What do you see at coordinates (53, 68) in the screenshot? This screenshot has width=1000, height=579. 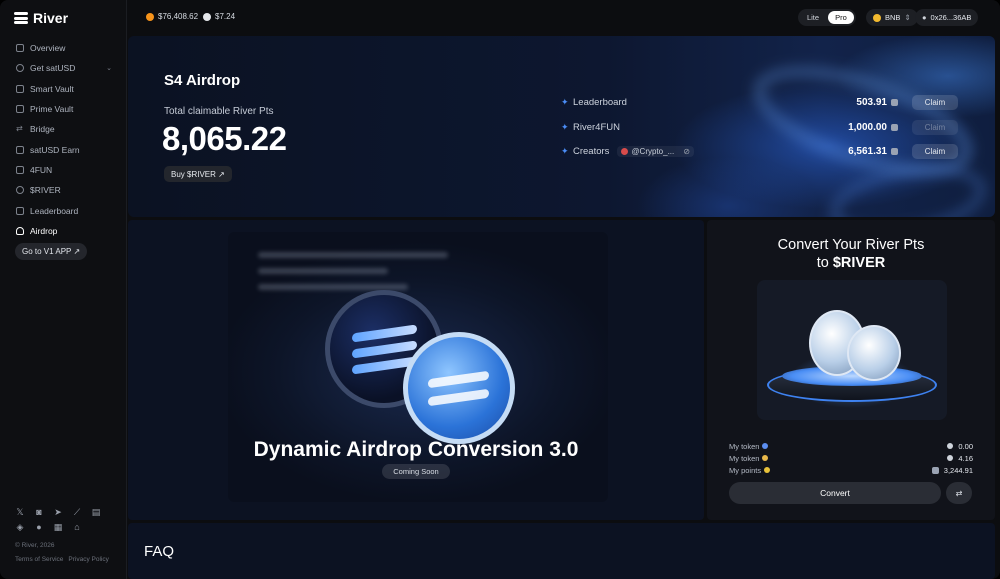 I see `sidebar-item-label: Get satUSD` at bounding box center [53, 68].